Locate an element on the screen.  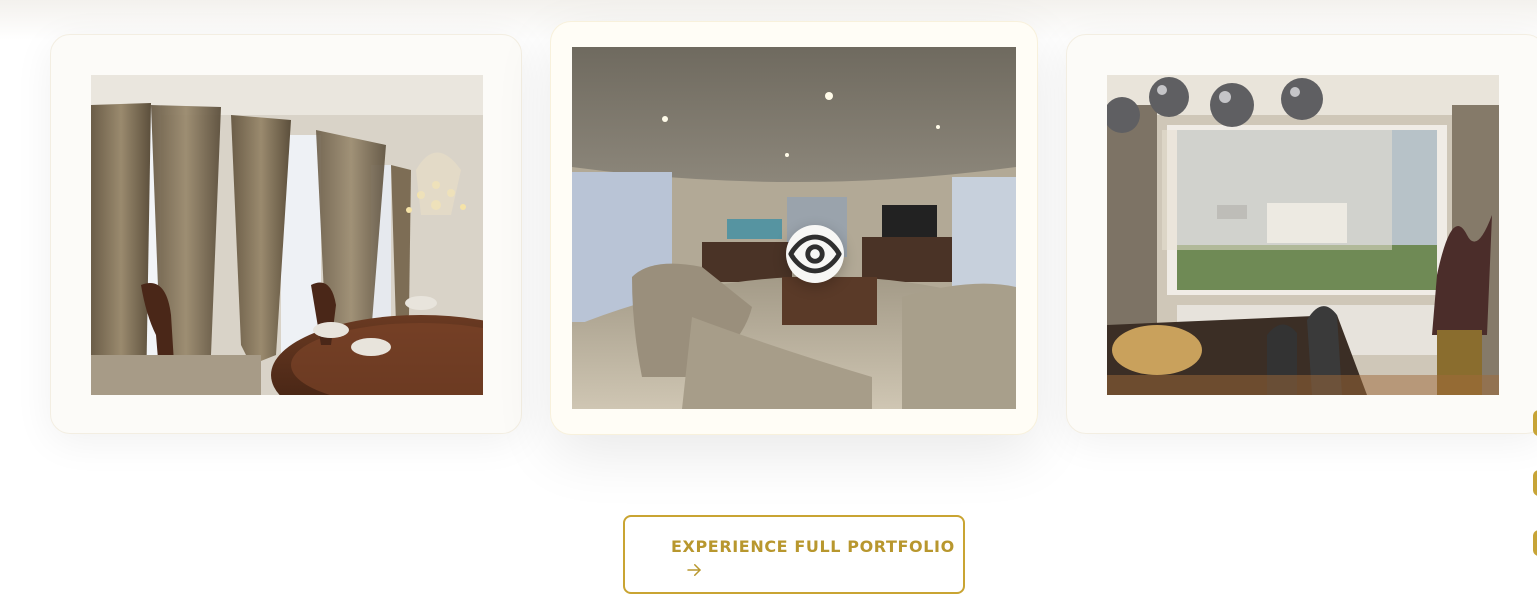
dining-window-photo is located at coordinates (1303, 235).